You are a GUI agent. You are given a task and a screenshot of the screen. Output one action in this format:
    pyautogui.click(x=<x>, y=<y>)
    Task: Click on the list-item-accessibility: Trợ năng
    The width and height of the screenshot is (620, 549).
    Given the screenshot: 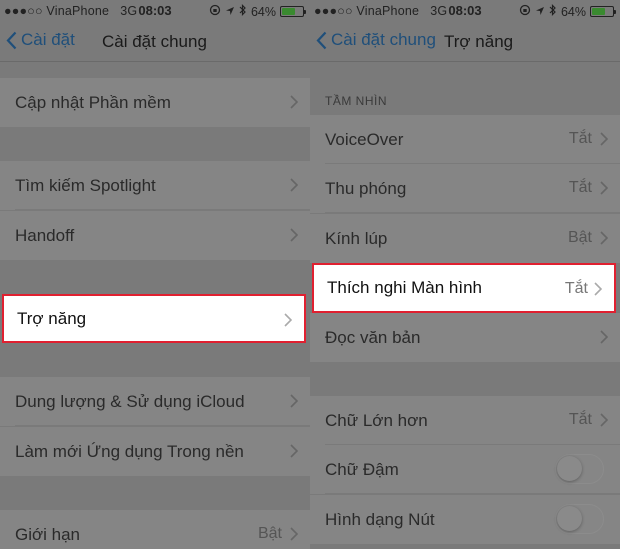 What is the action you would take?
    pyautogui.click(x=154, y=318)
    